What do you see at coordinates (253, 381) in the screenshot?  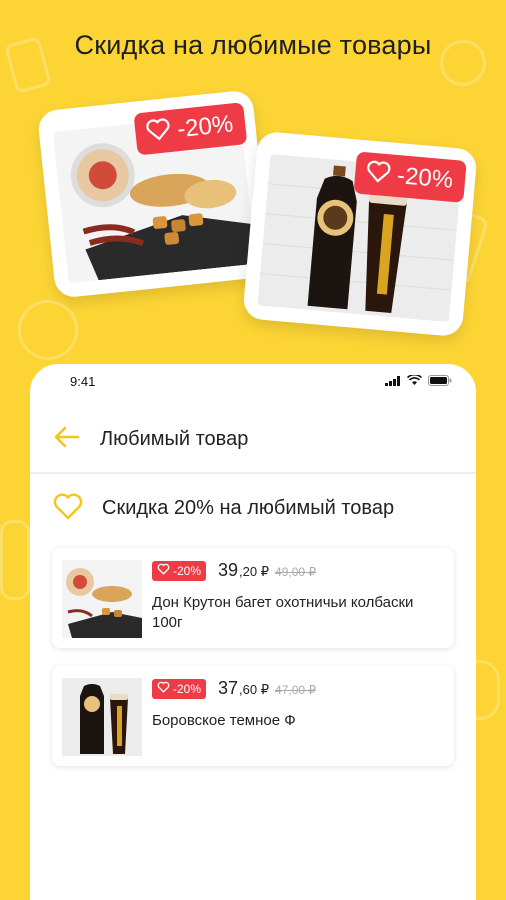 I see `status-bar: 9:41` at bounding box center [253, 381].